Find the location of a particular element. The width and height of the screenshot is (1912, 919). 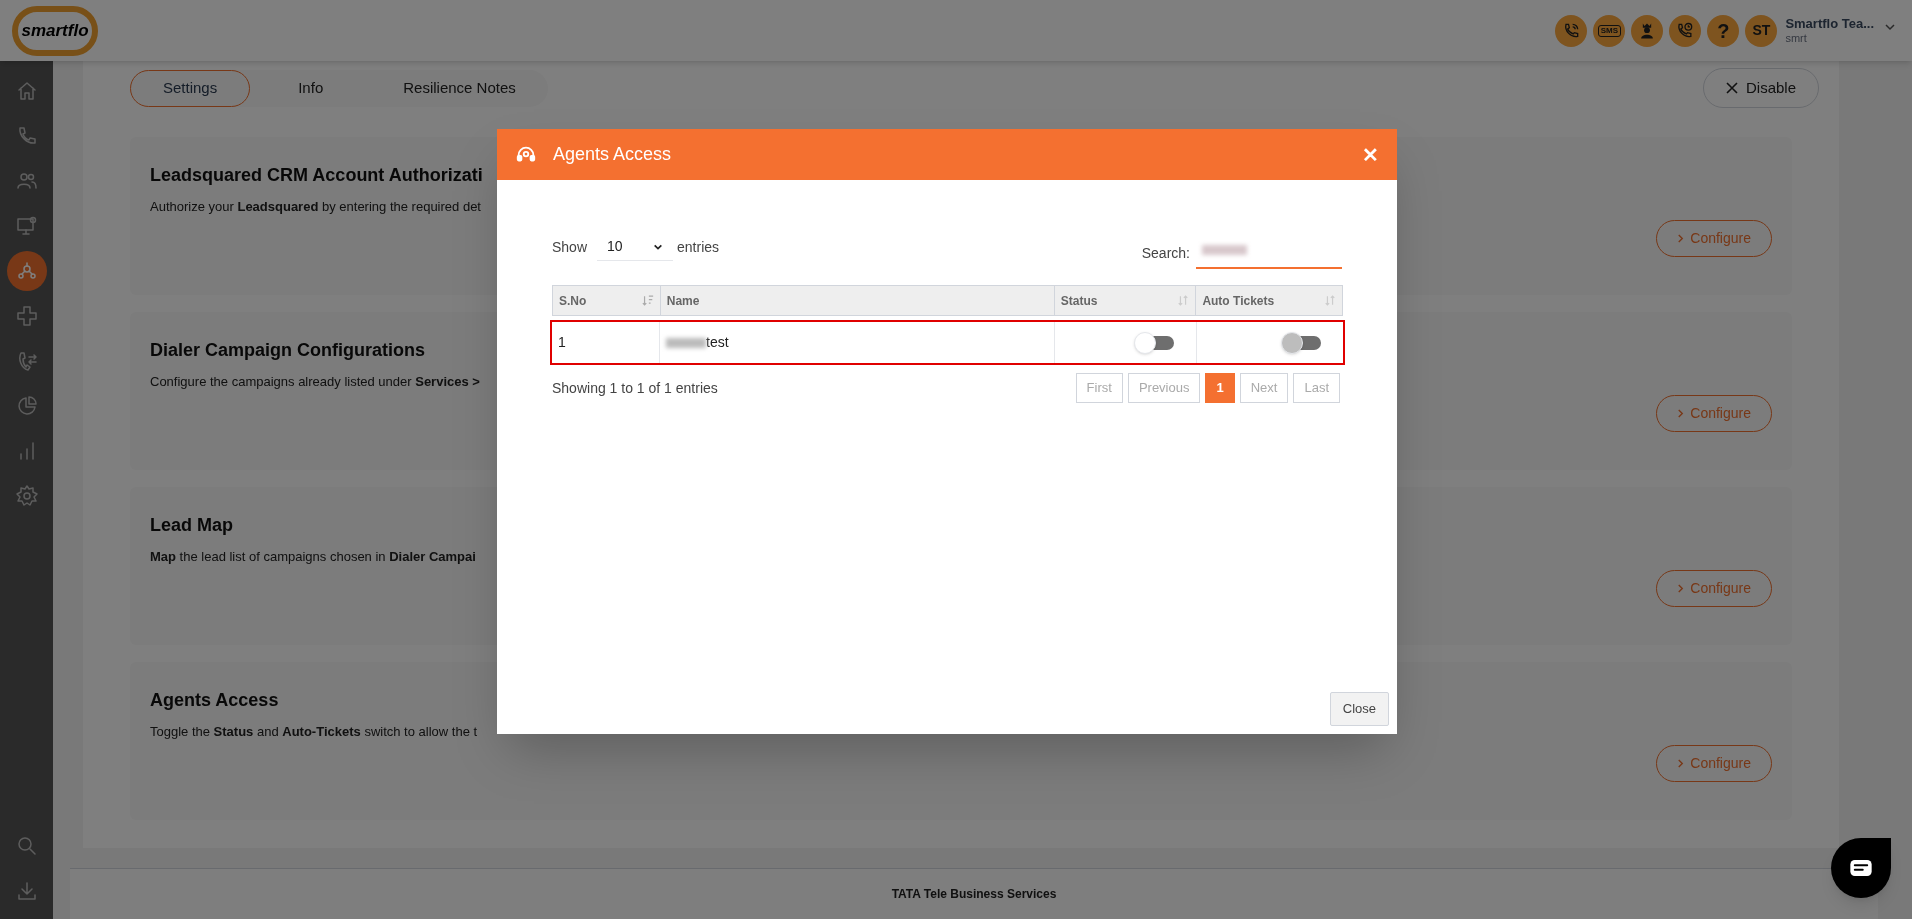

phone-clock-icon is located at coordinates (1685, 30).